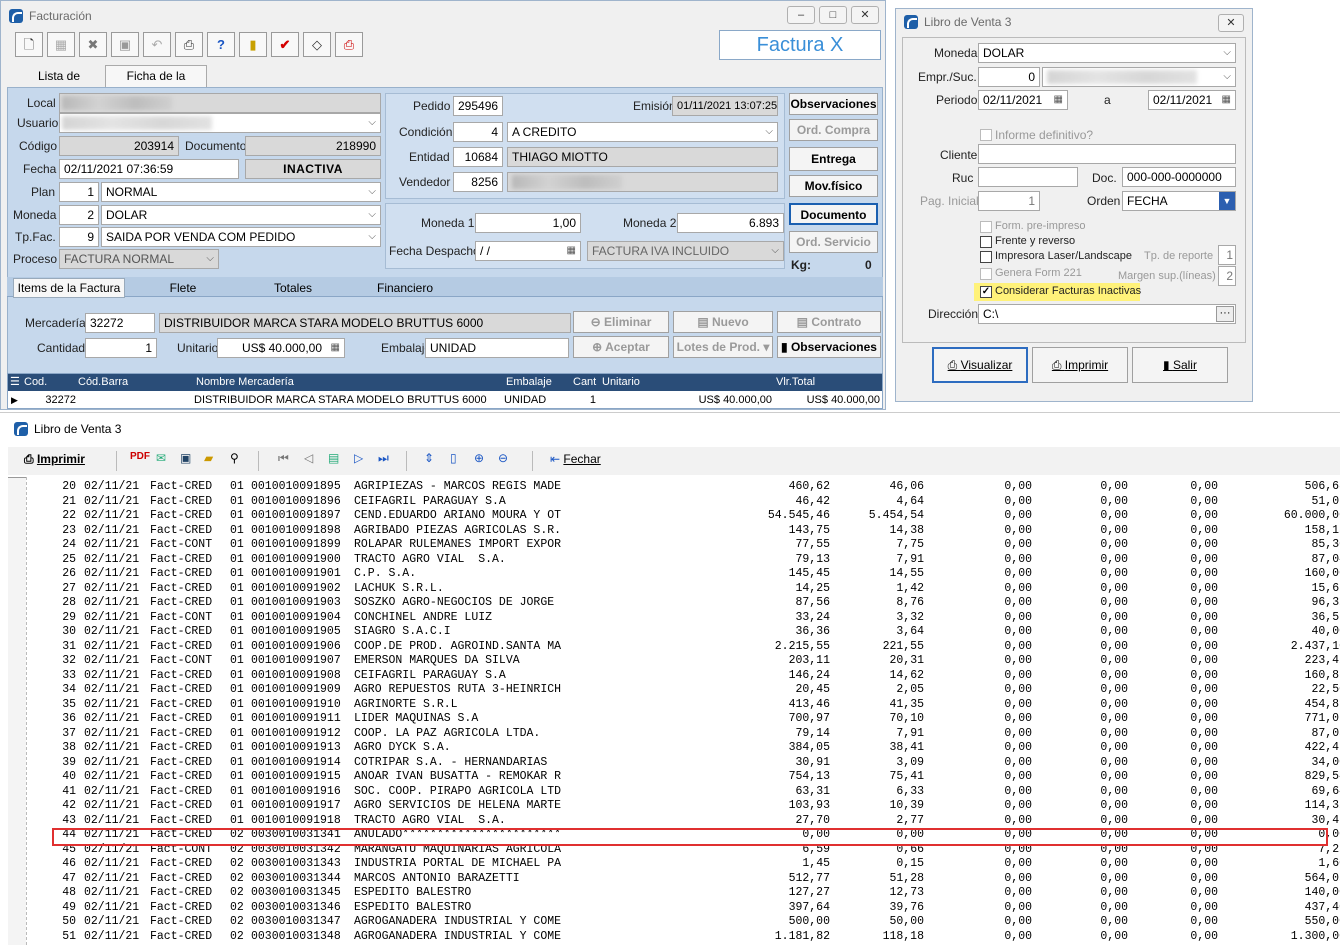 The height and width of the screenshot is (945, 1340). I want to click on tab-ficha-factura: Ficha de la Factura, so click(156, 84).